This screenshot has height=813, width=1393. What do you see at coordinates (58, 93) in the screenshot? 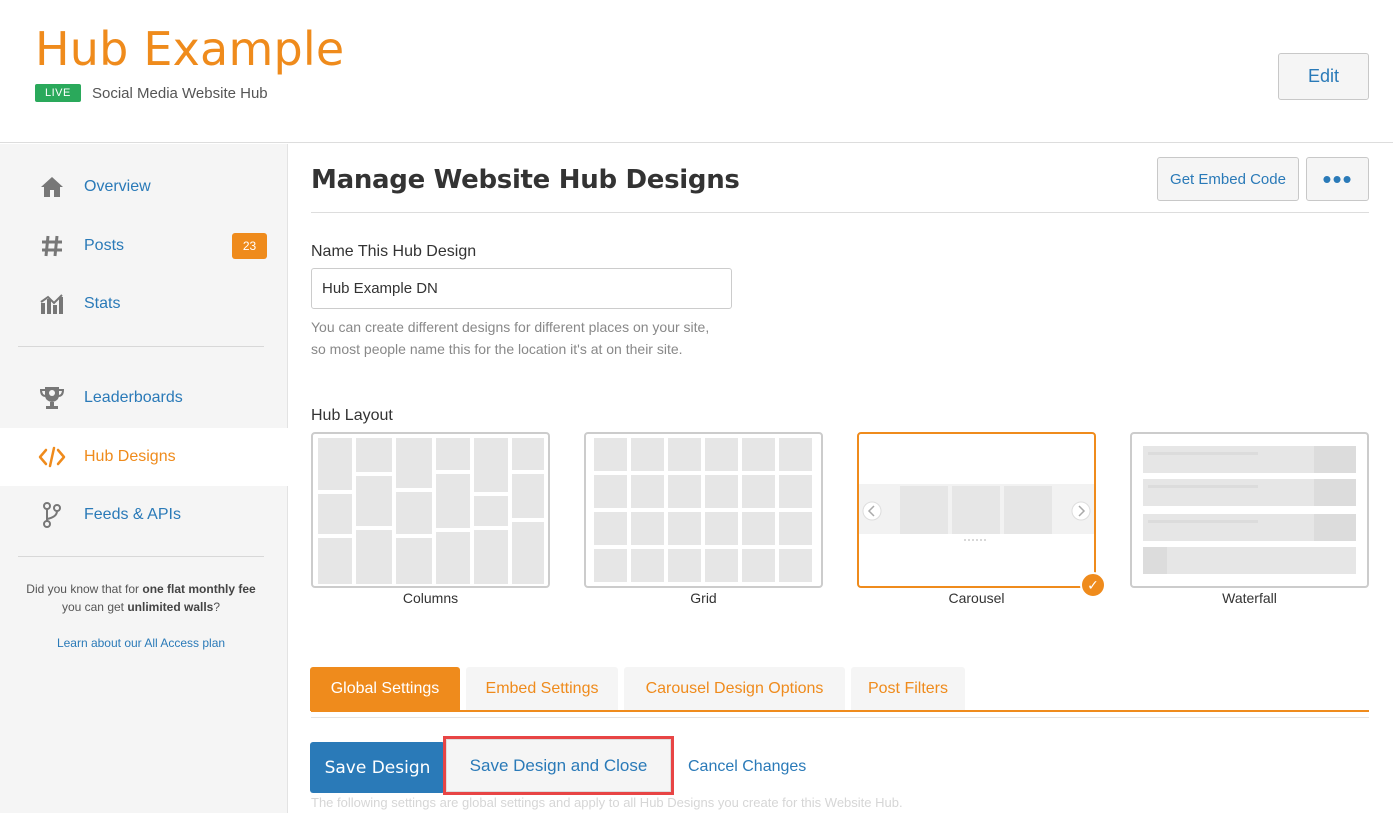
I see `status-badge: LIVE` at bounding box center [58, 93].